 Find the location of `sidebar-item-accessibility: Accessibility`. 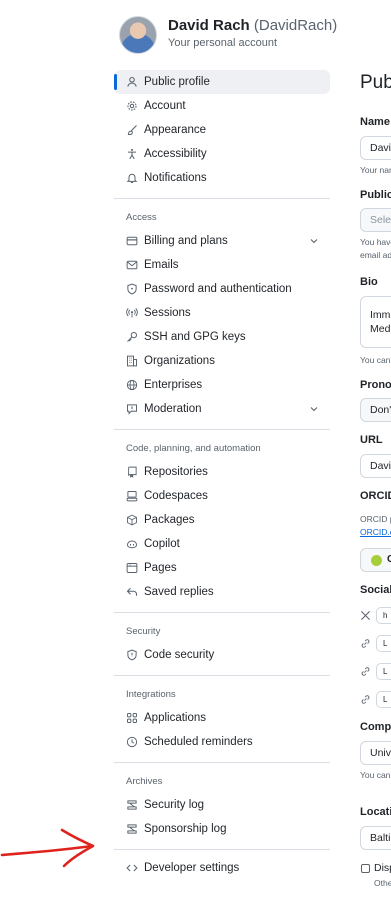

sidebar-item-accessibility: Accessibility is located at coordinates (222, 154).